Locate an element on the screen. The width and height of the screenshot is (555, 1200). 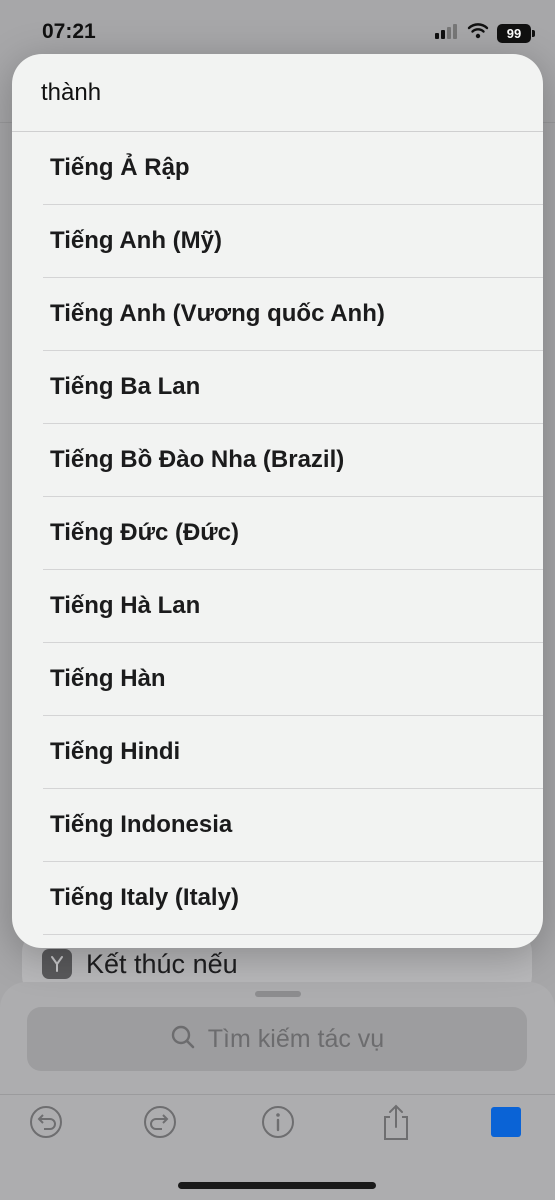
language-option: Tiếng Ba Lan is located at coordinates (293, 387).